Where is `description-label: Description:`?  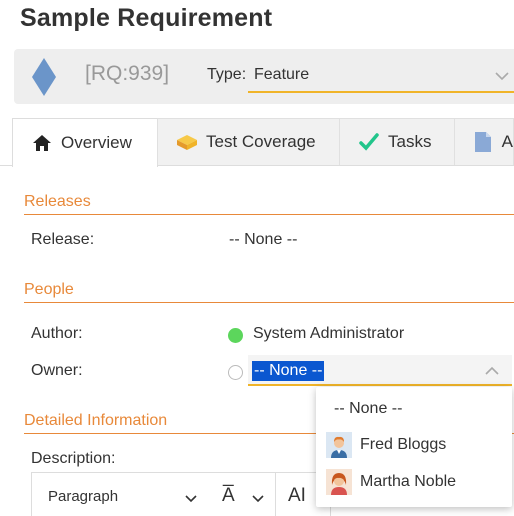
description-label: Description: is located at coordinates (73, 458).